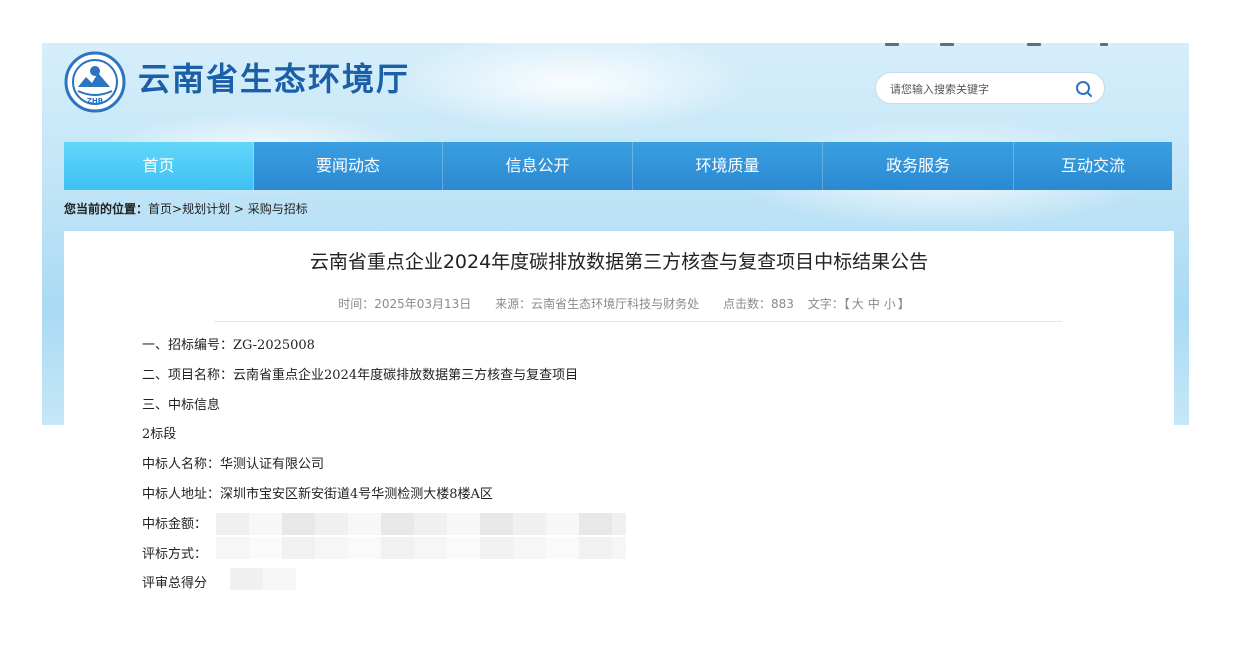  What do you see at coordinates (233, 465) in the screenshot?
I see `winner-name-line: 中标人名称：华测认证有限公司` at bounding box center [233, 465].